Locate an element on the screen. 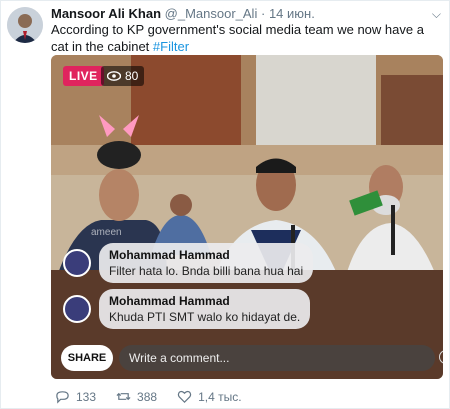 Image resolution: width=450 pixels, height=409 pixels. comment-text: Khuda PTI SMT walo ko hidayat de. is located at coordinates (205, 317).